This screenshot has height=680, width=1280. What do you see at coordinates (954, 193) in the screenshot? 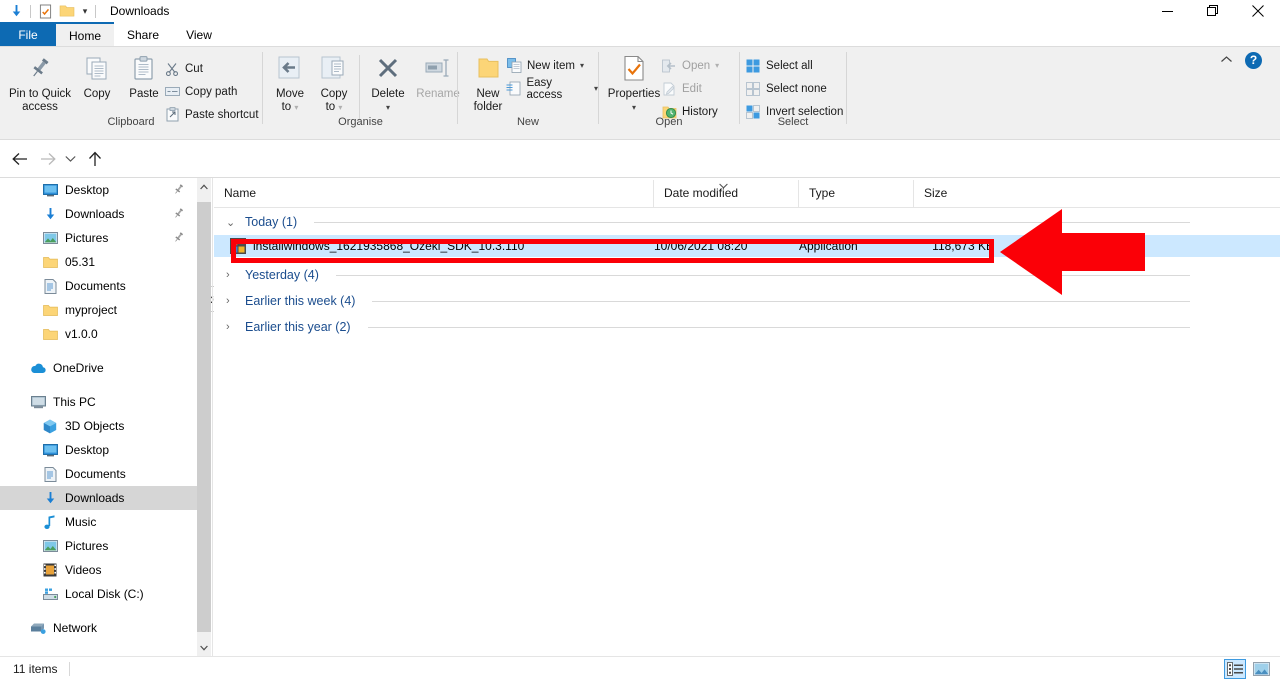
I see `column-header-size: Size` at bounding box center [954, 193].